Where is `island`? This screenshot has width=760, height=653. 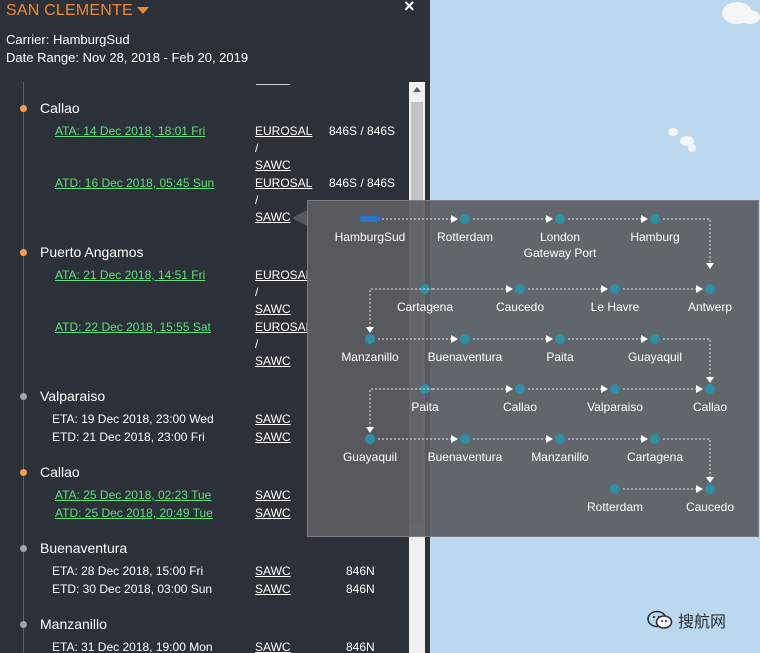 island is located at coordinates (673, 132).